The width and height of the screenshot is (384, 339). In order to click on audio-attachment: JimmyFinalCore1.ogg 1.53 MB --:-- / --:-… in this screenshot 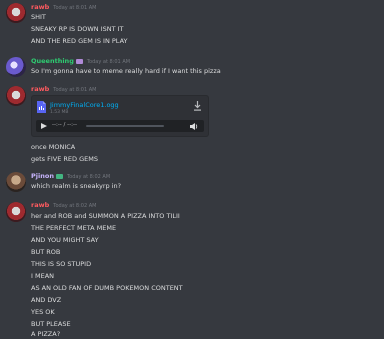, I will do `click(120, 116)`.